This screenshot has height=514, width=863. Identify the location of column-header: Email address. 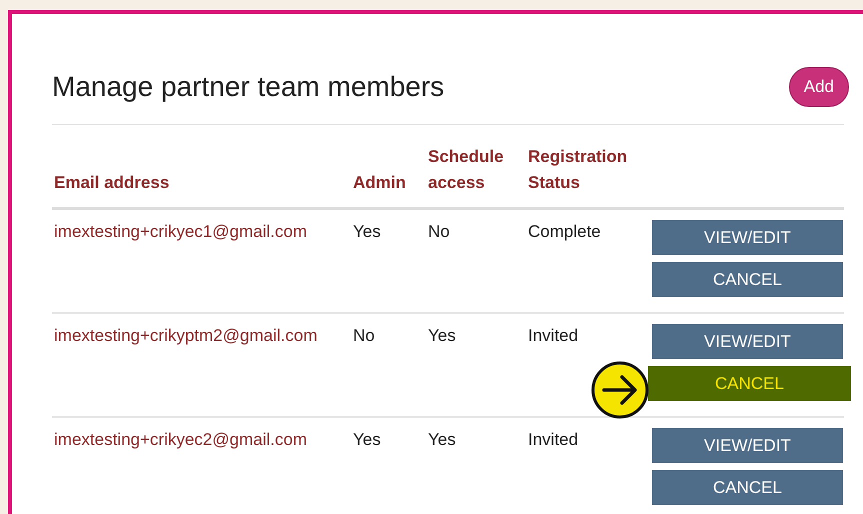
(201, 166).